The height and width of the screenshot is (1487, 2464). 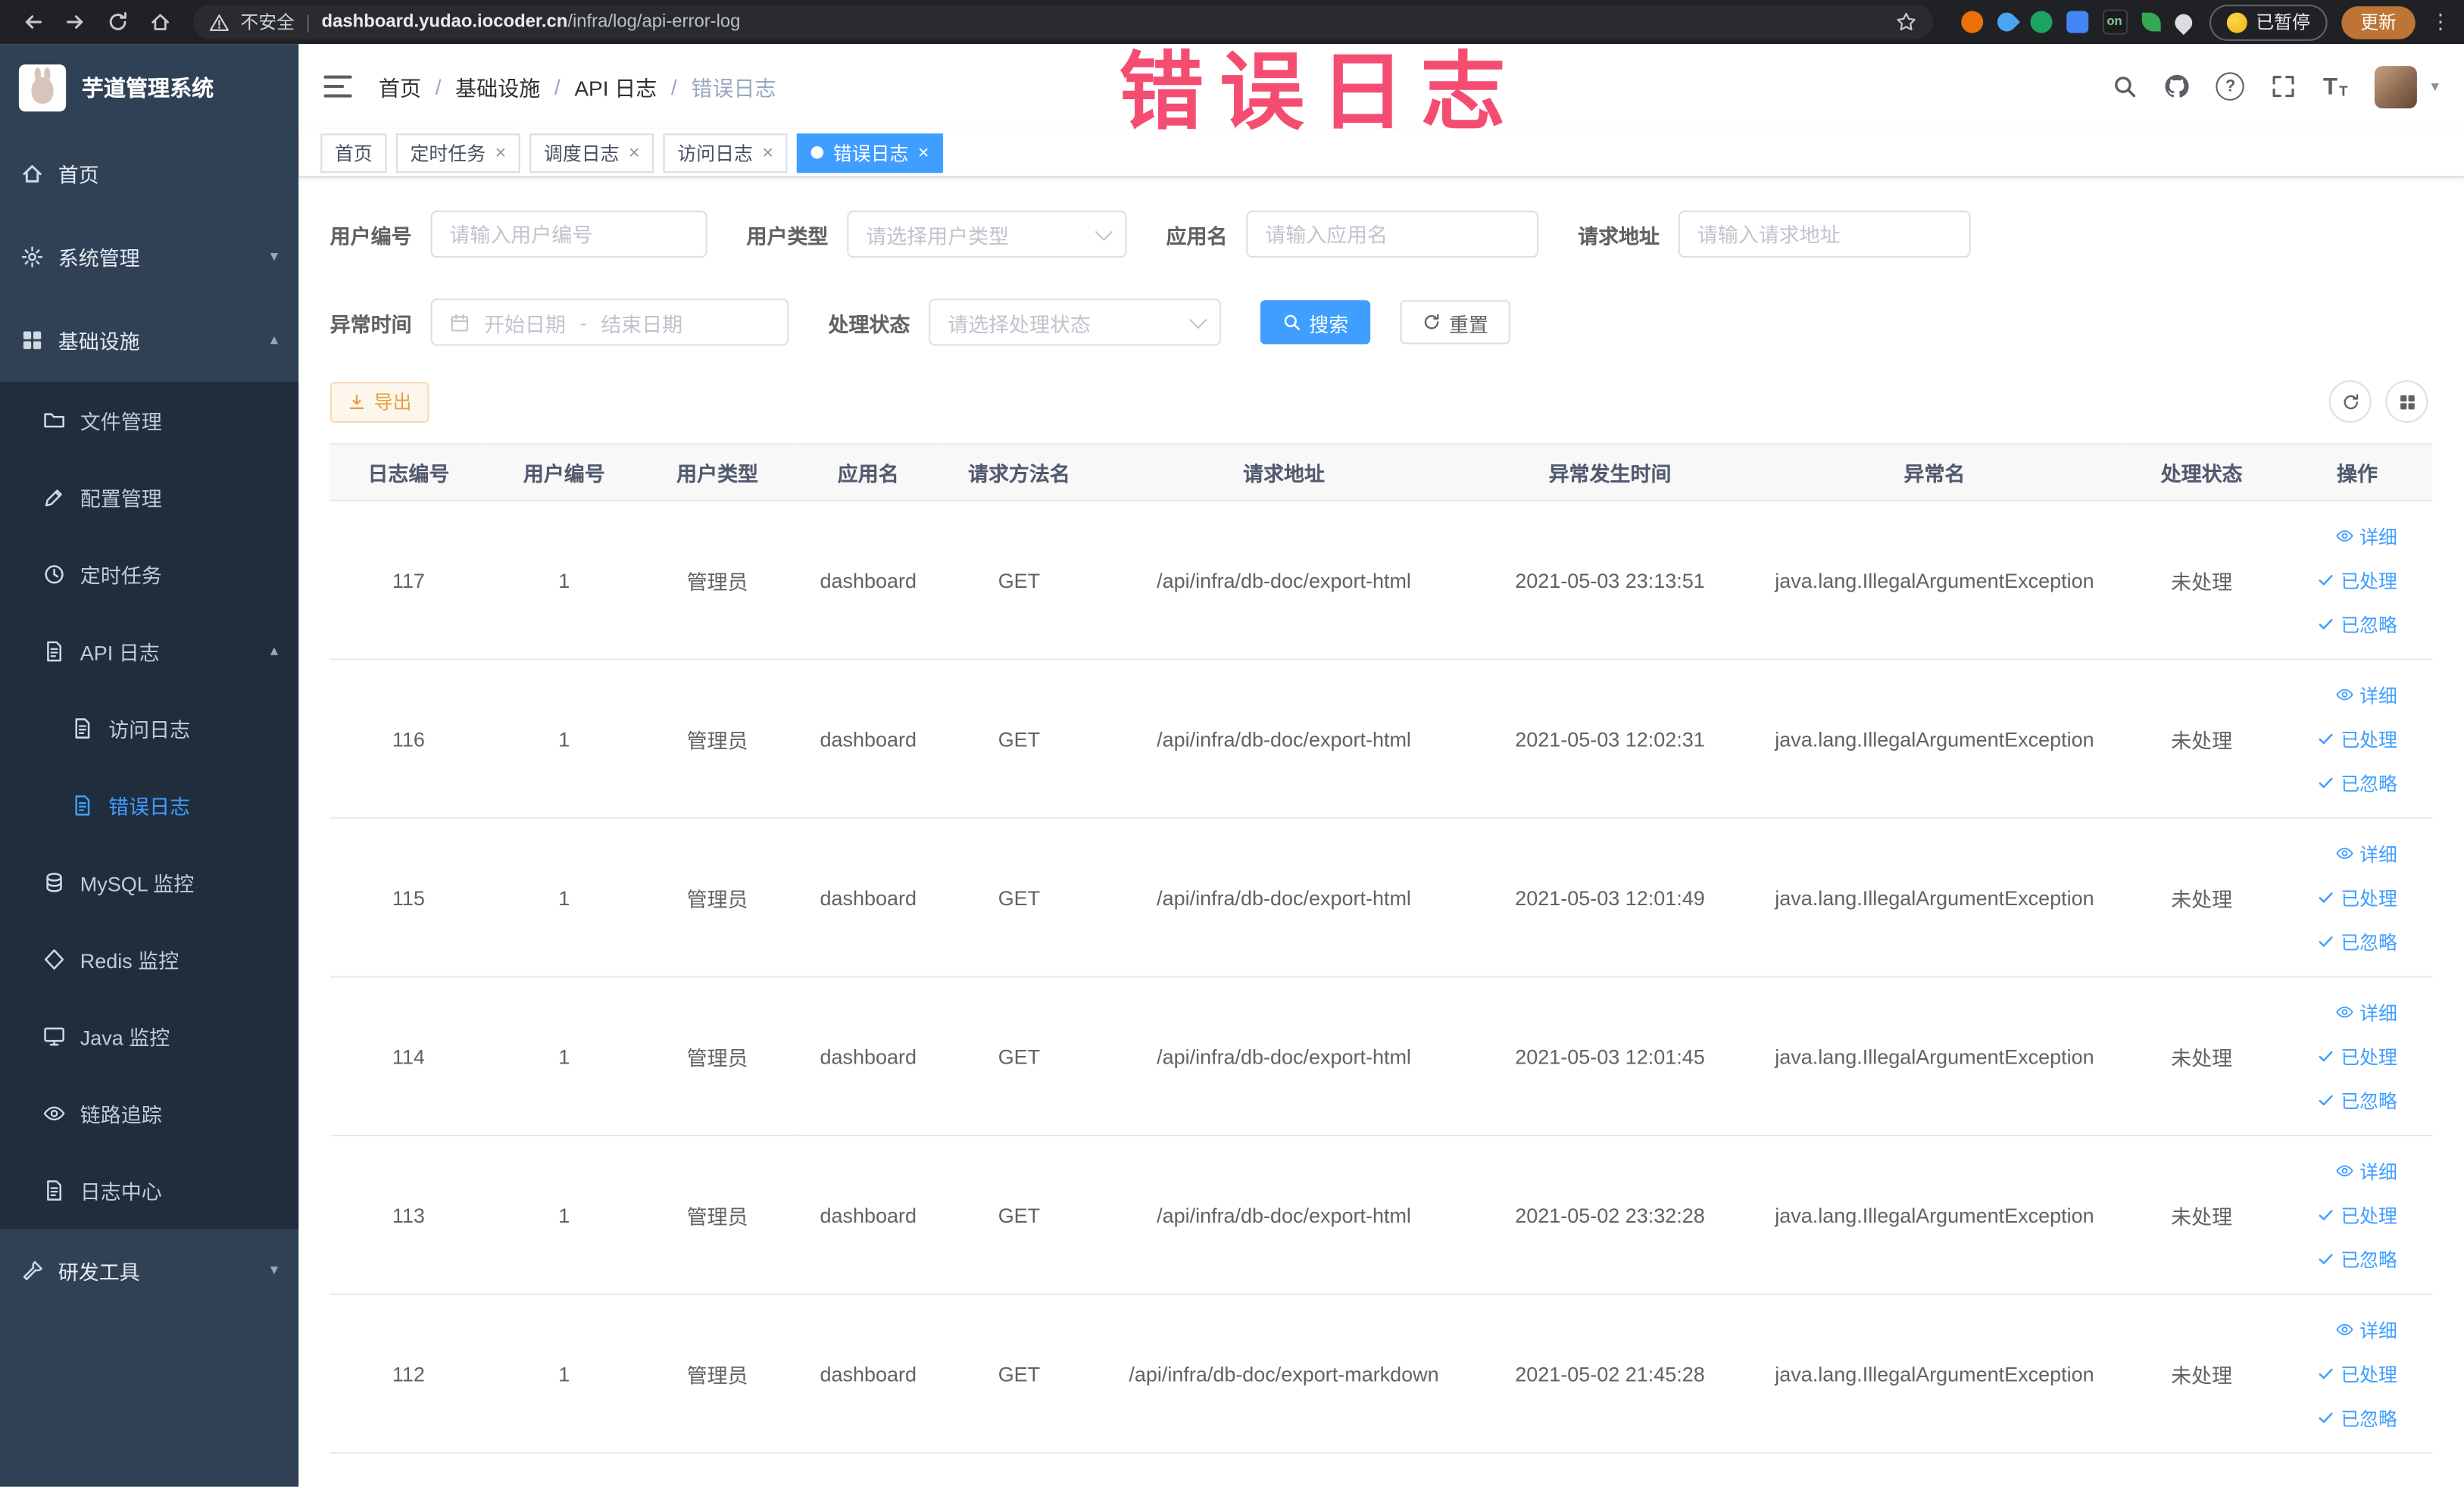 I want to click on sidebar-item-infrastructure: 基础设施 ▴, so click(x=149, y=340).